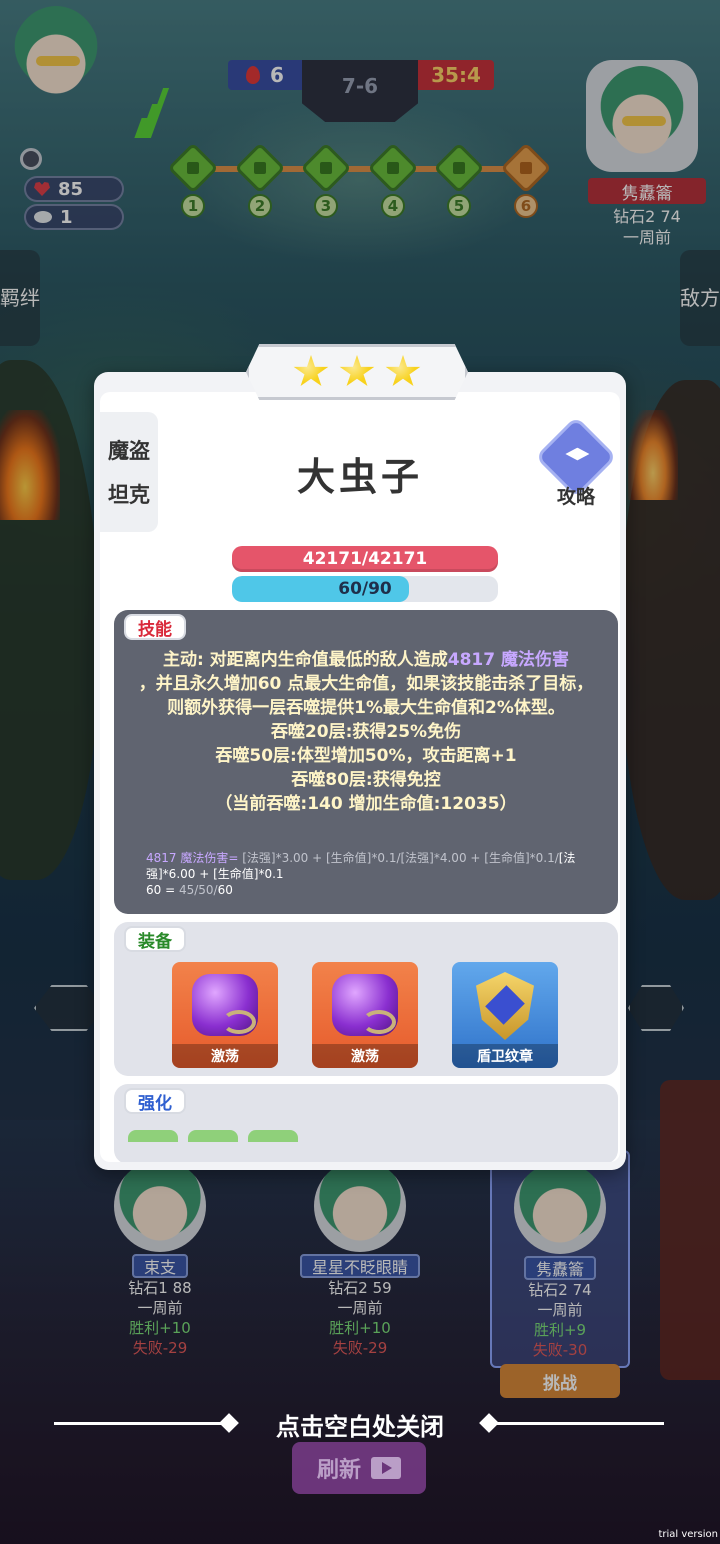  Describe the element at coordinates (366, 756) in the screenshot. I see `skill-line: 吞噬50层:体型增加50%，攻击距离+1` at that location.